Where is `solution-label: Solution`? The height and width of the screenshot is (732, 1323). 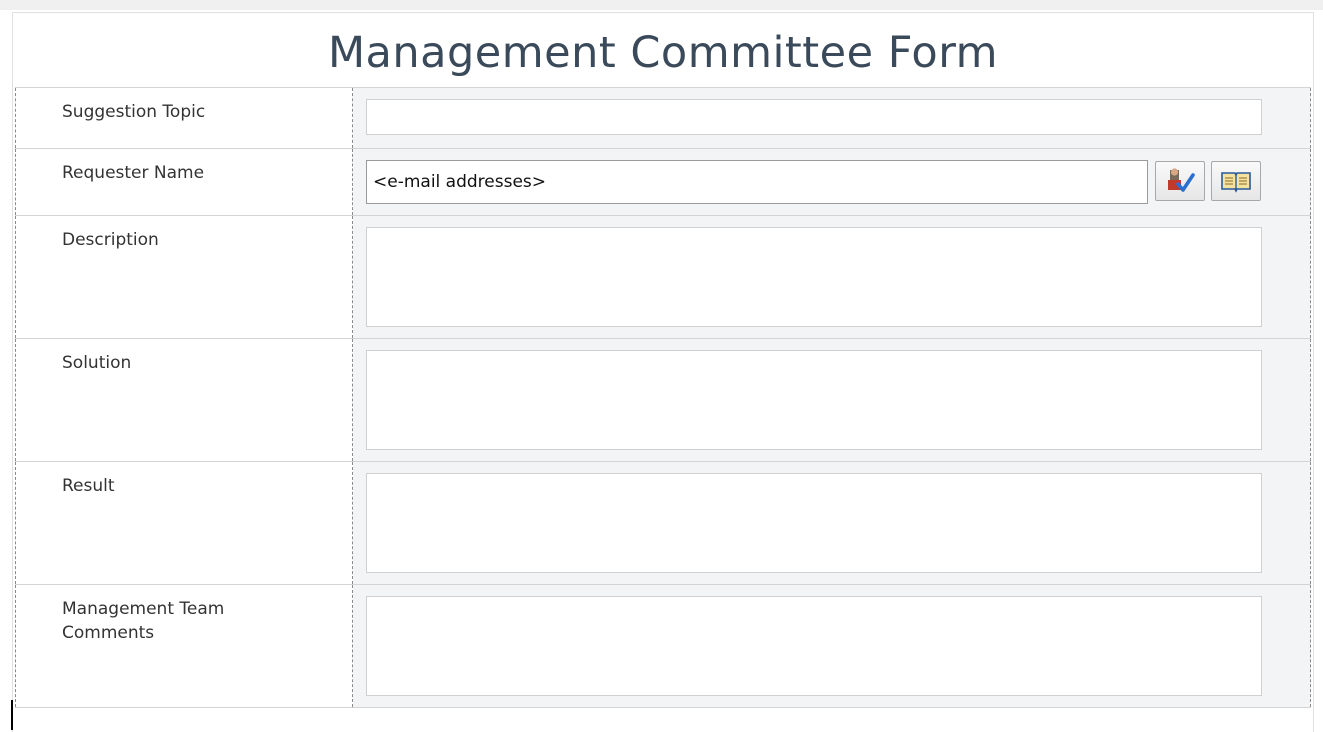
solution-label: Solution is located at coordinates (184, 400).